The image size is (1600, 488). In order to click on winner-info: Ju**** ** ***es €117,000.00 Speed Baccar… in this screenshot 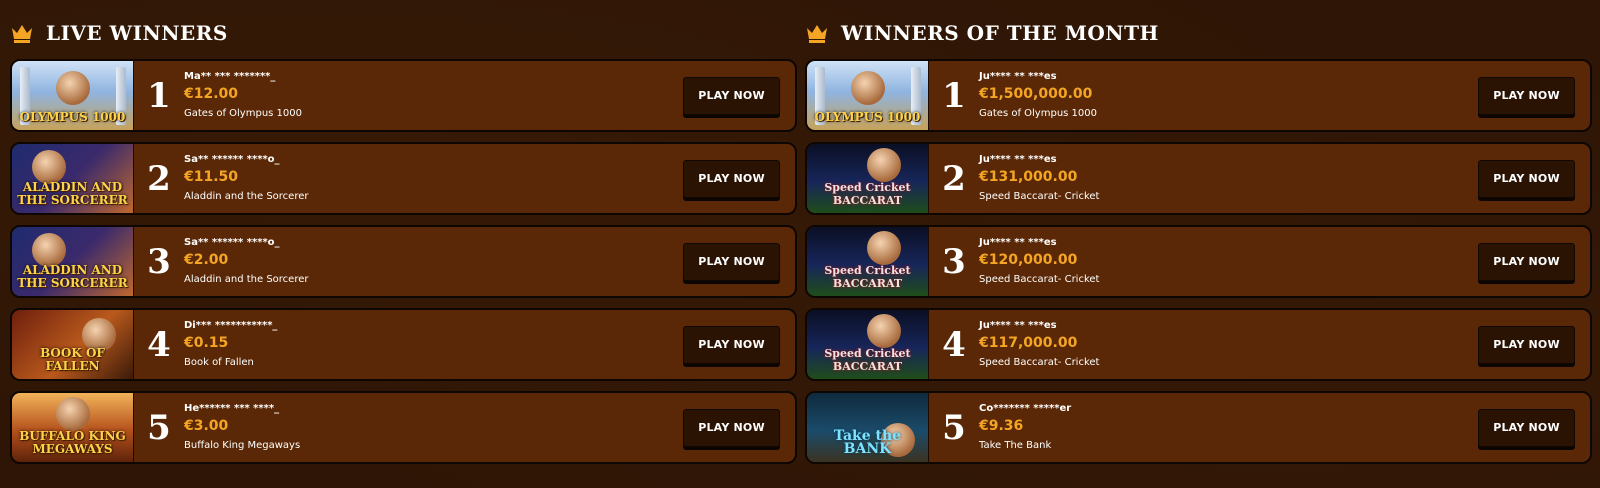, I will do `click(1227, 345)`.